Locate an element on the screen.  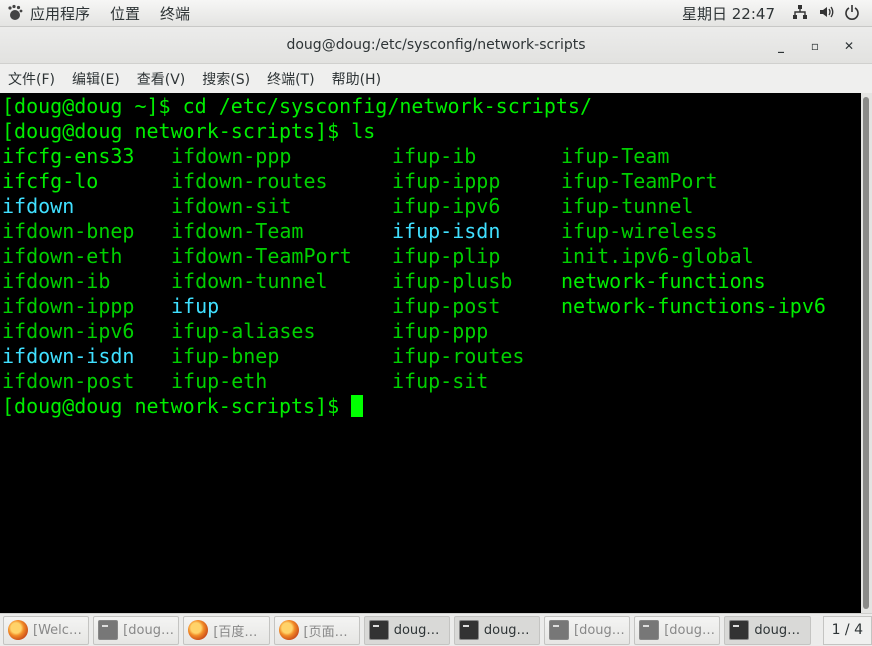
ls-row: ifdown-ipv6 ifup-aliases ifup-ppp is located at coordinates (431, 331).